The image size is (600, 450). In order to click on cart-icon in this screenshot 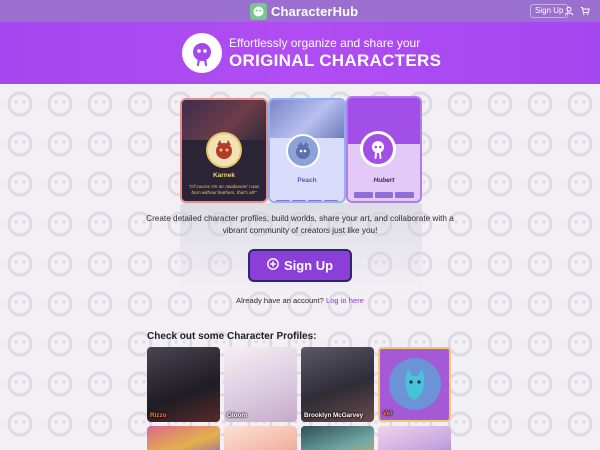, I will do `click(585, 11)`.